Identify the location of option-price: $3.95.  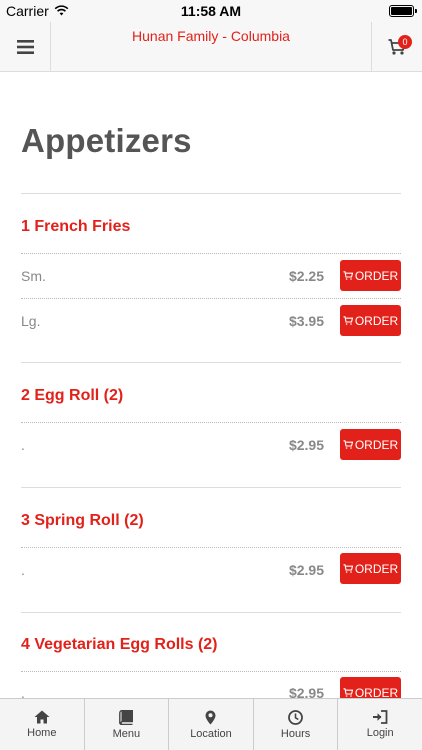
(306, 321).